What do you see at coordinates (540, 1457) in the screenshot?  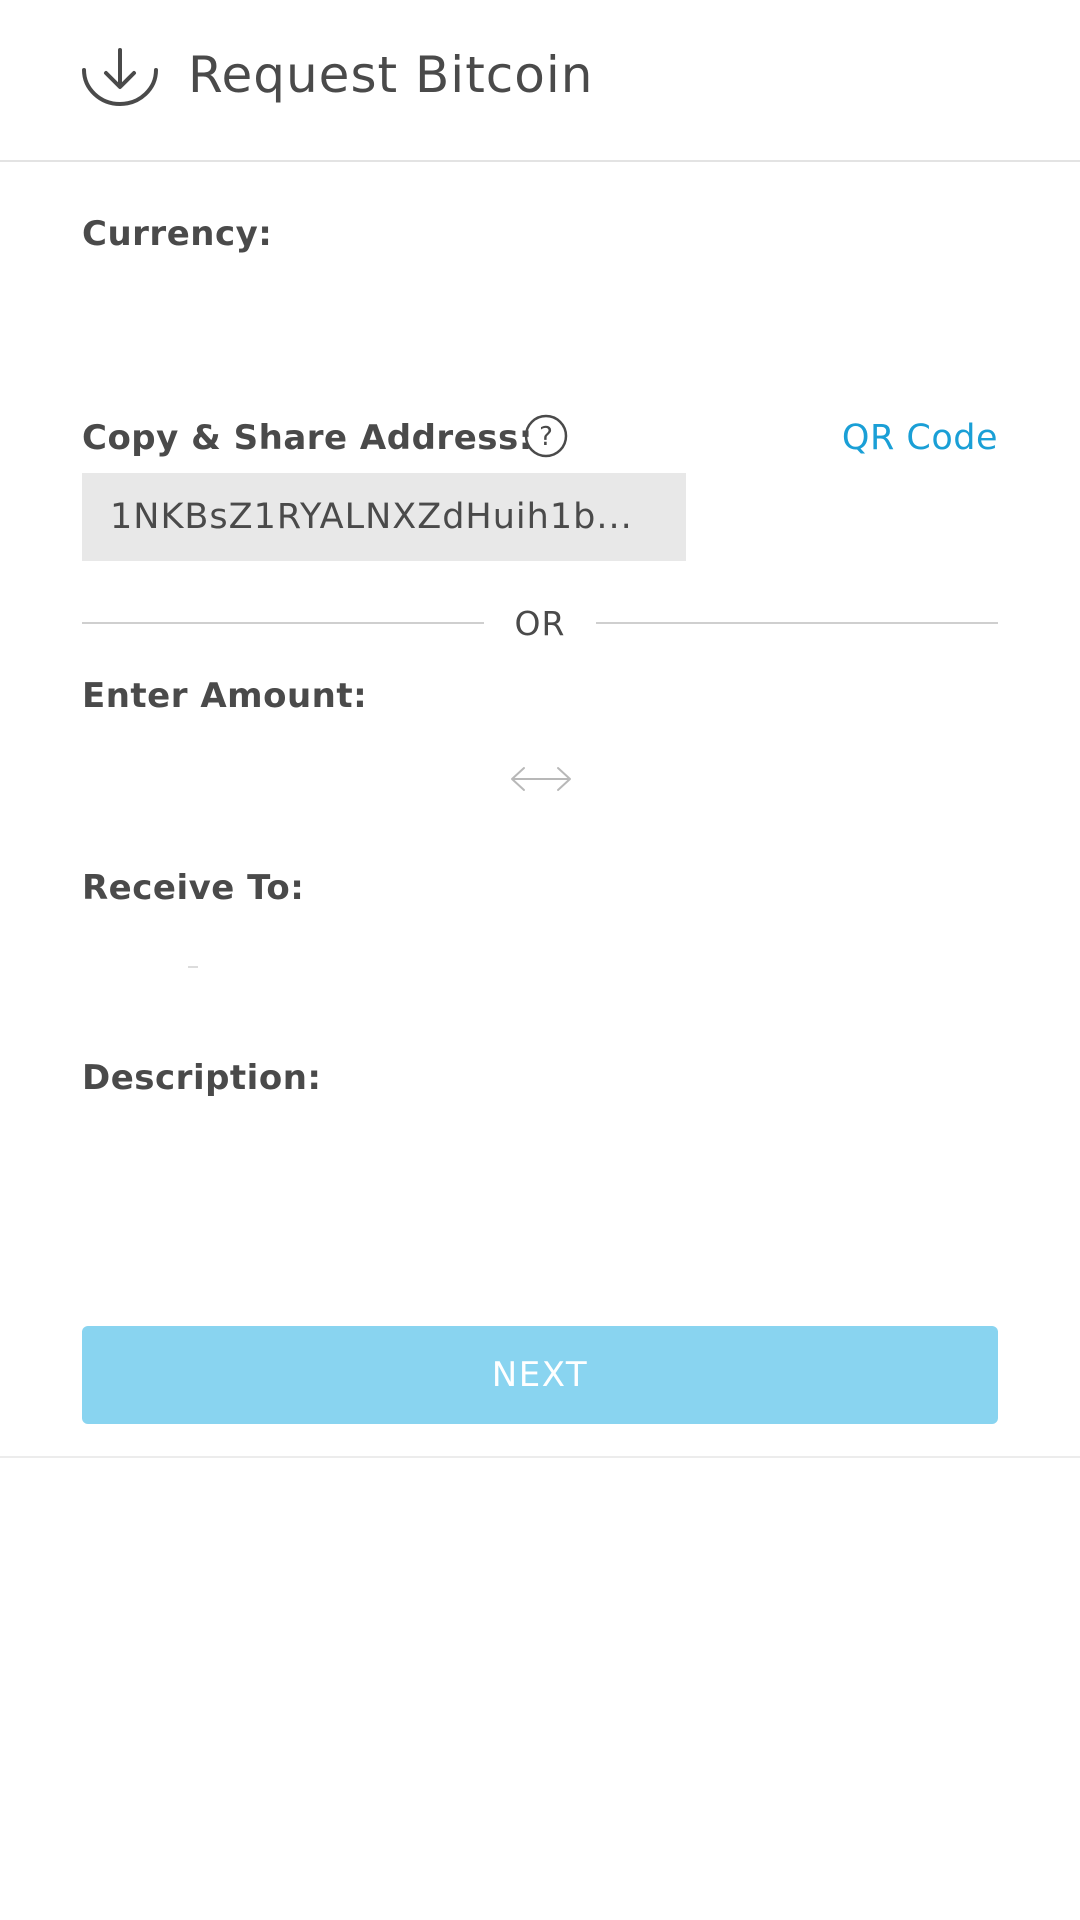 I see `footer-divider` at bounding box center [540, 1457].